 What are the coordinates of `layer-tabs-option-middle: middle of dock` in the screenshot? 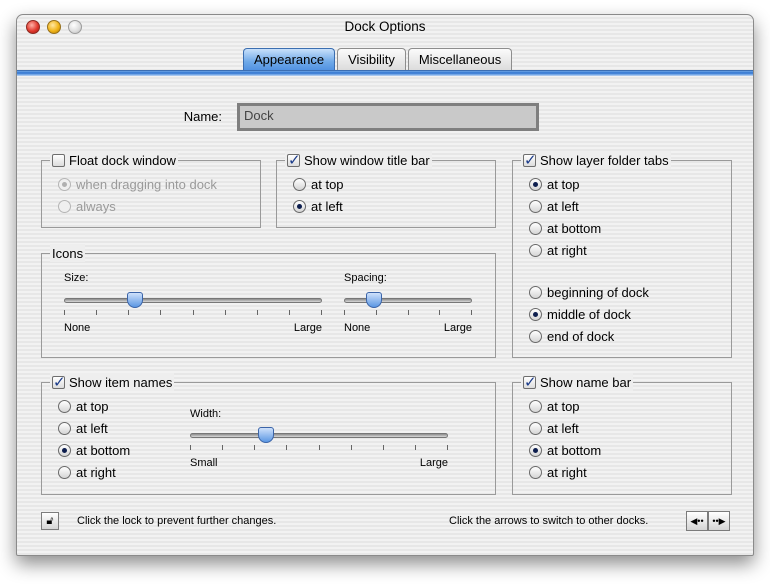 It's located at (580, 314).